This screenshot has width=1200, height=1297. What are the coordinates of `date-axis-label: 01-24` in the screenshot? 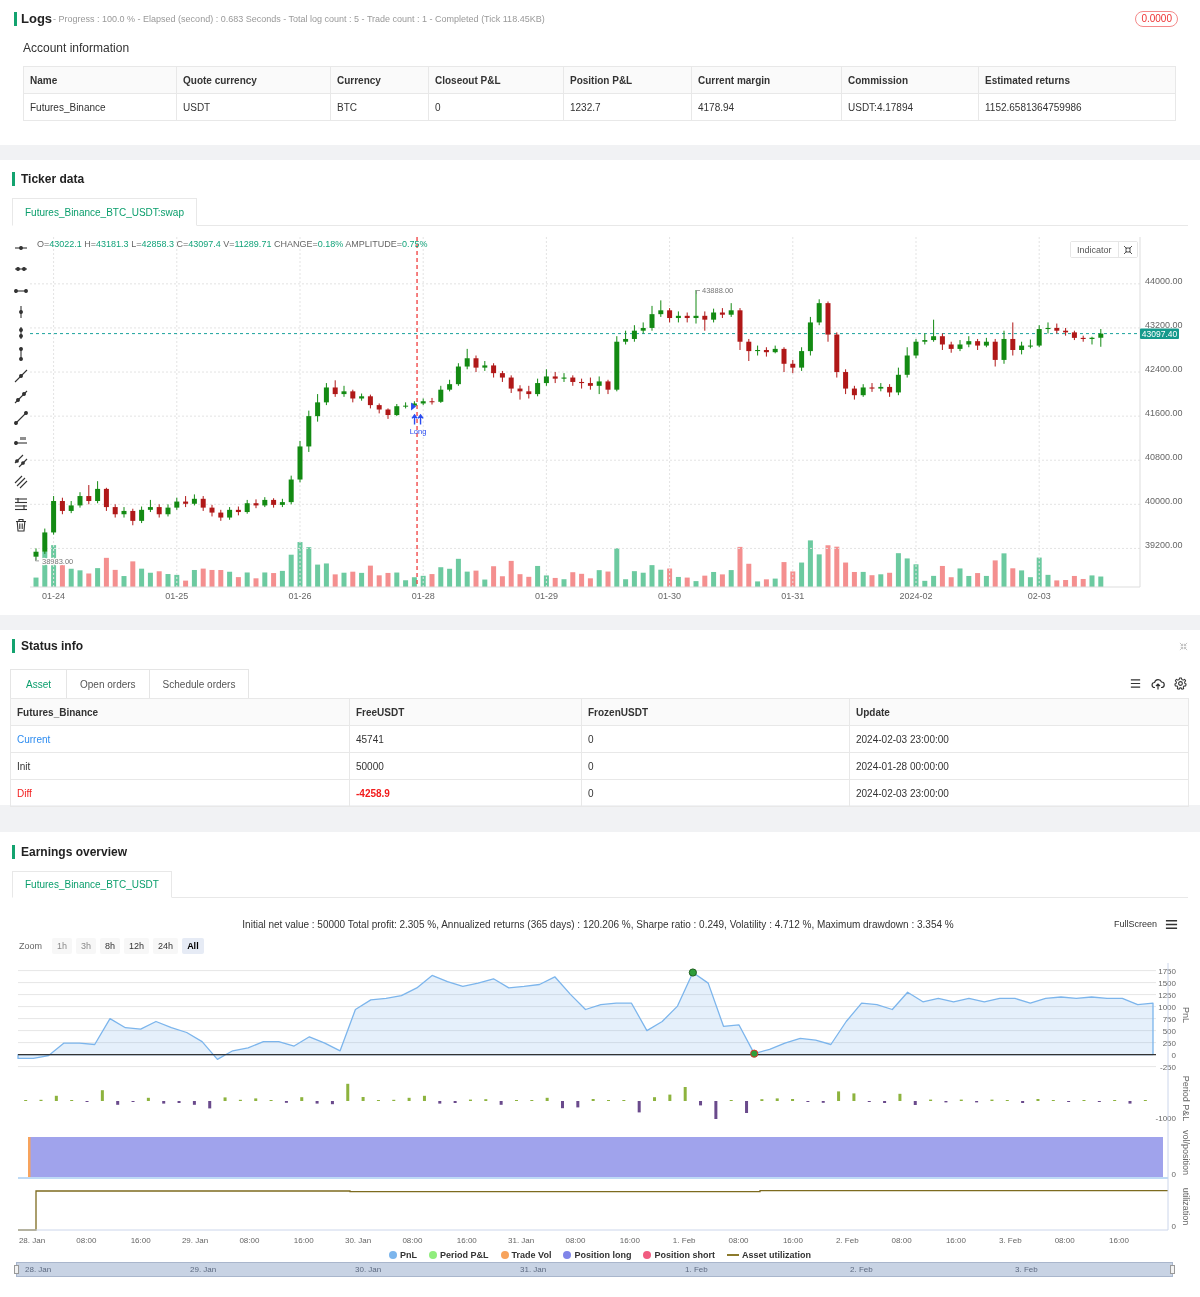 It's located at (54, 596).